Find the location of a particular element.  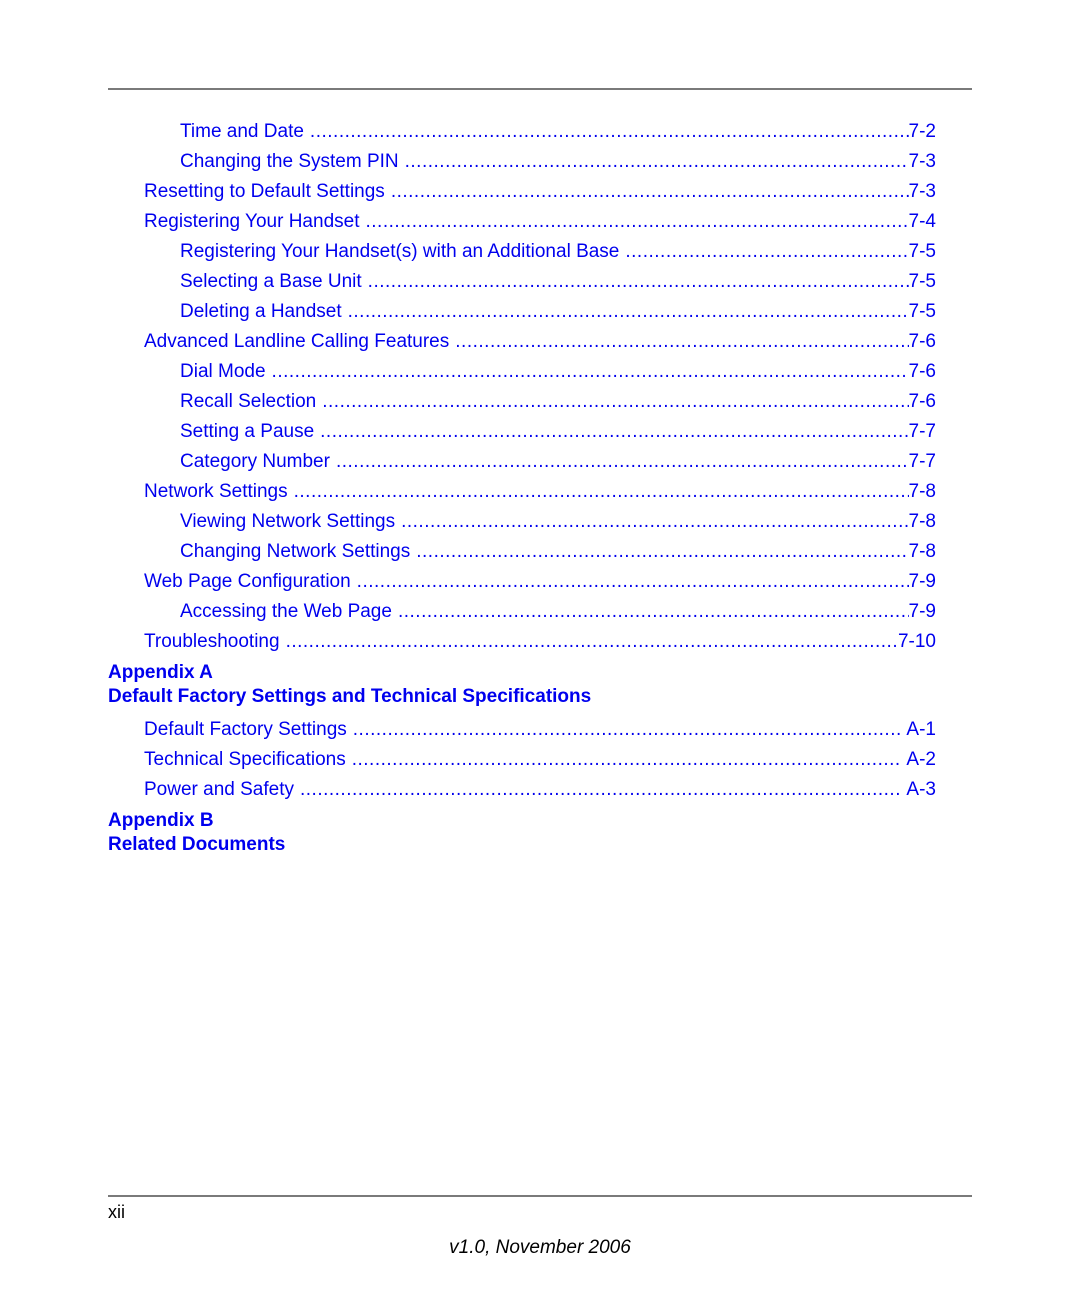

toc-entry: Dial Mode 7-6 is located at coordinates (558, 373).